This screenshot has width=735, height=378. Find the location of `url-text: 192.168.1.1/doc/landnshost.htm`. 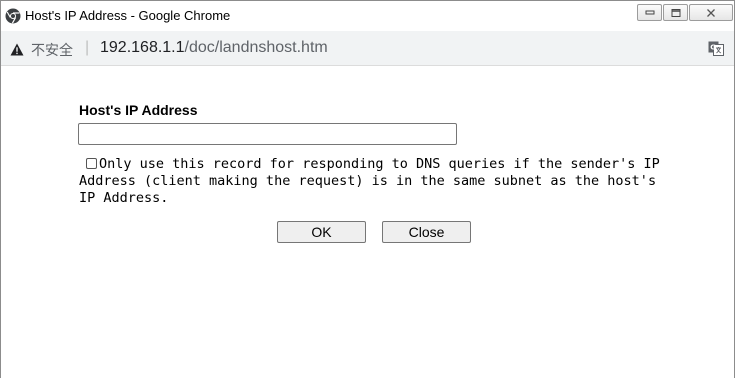

url-text: 192.168.1.1/doc/landnshost.htm is located at coordinates (214, 48).